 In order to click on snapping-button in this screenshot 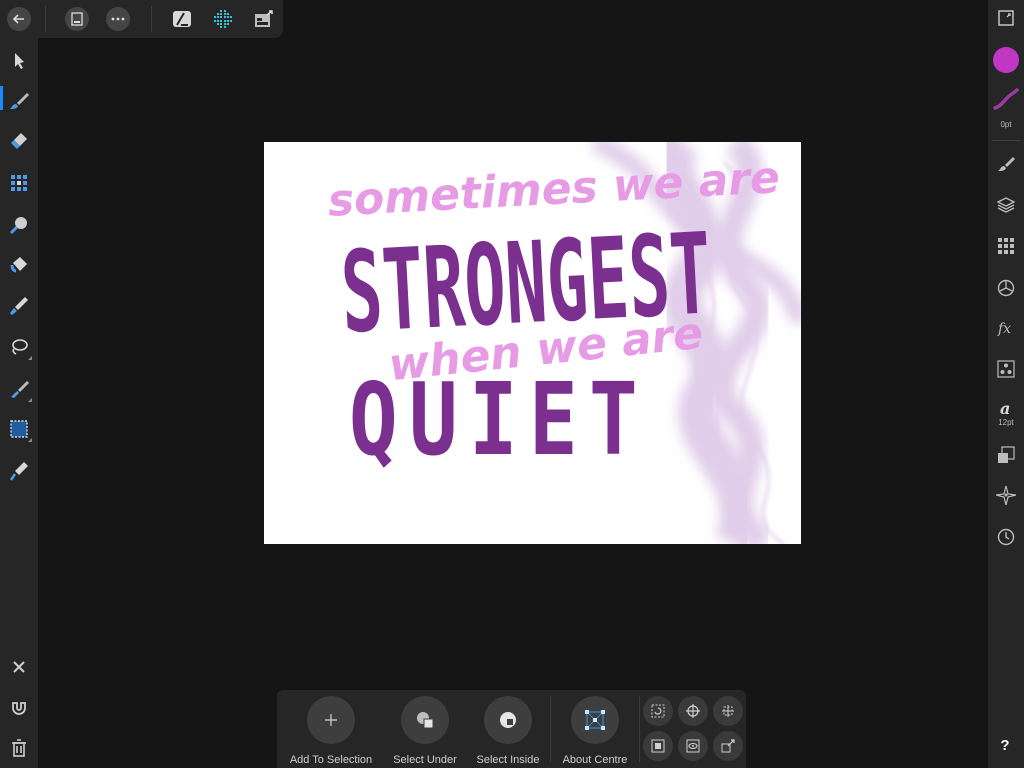, I will do `click(19, 708)`.